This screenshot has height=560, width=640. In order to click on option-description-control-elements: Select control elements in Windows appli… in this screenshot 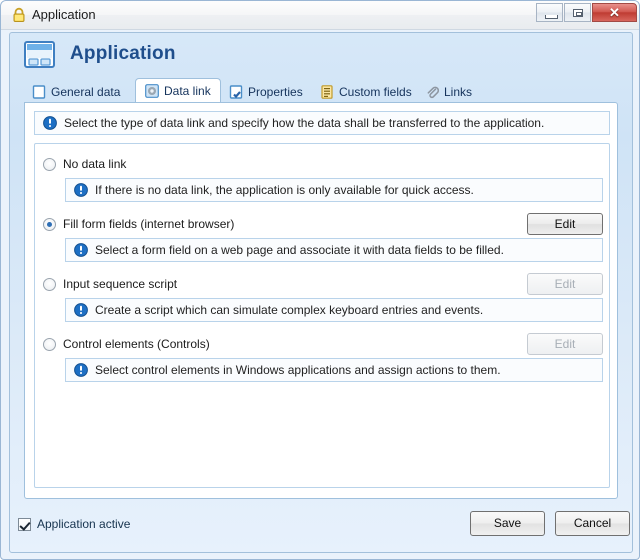, I will do `click(334, 370)`.